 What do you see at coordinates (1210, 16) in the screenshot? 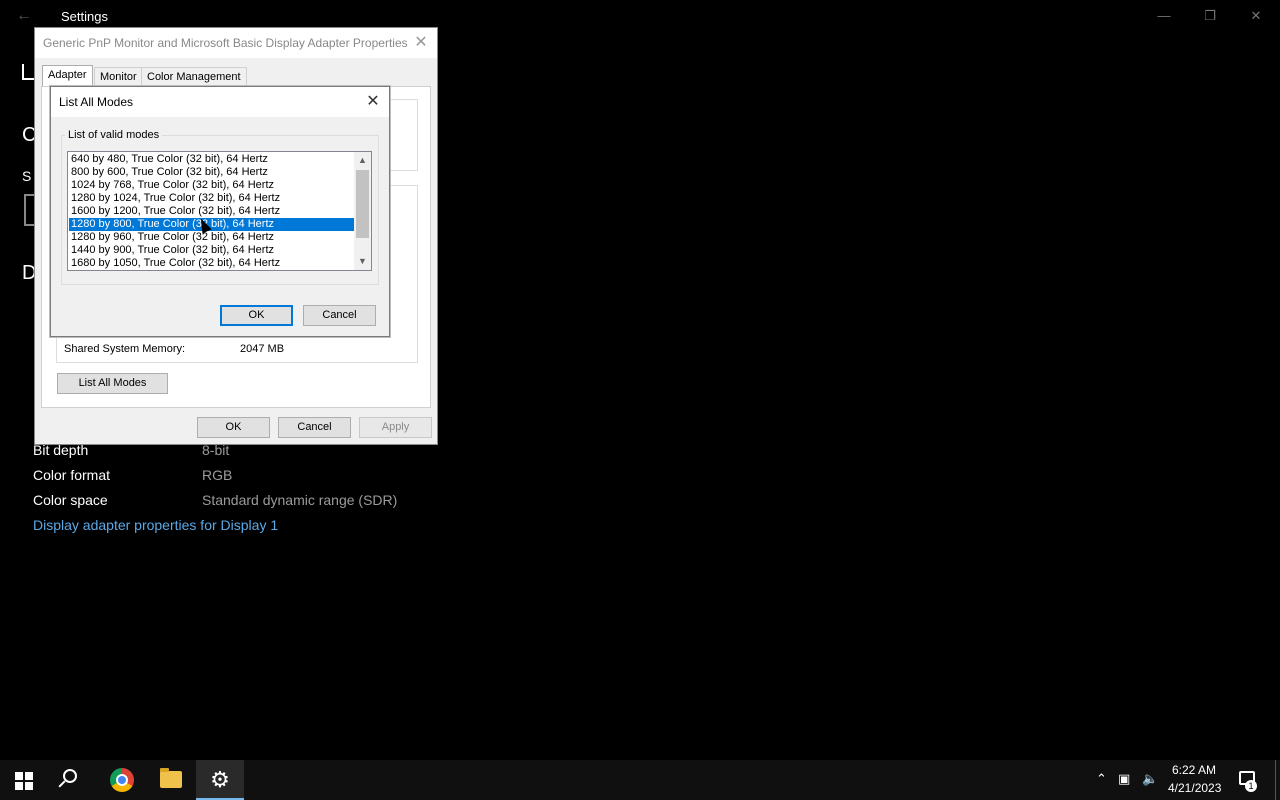
I see `maximize-icon: ❐` at bounding box center [1210, 16].